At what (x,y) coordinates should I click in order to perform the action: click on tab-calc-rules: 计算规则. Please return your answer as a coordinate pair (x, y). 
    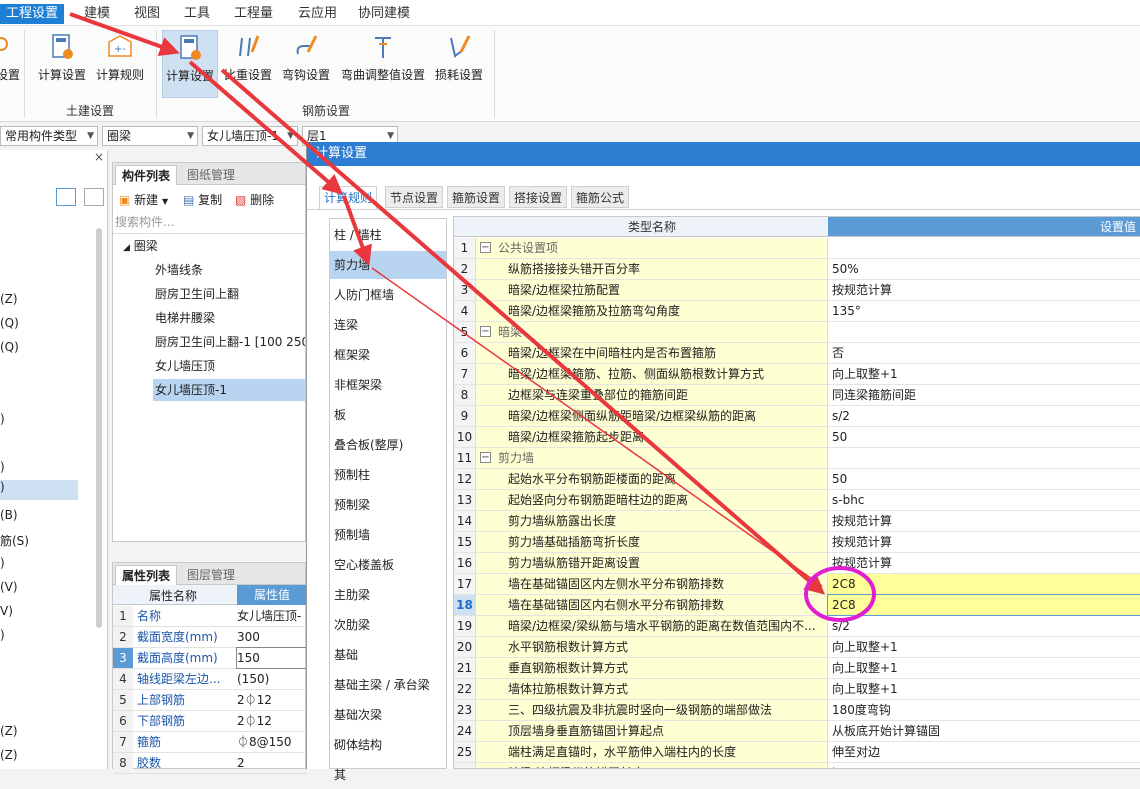
    Looking at the image, I should click on (348, 198).